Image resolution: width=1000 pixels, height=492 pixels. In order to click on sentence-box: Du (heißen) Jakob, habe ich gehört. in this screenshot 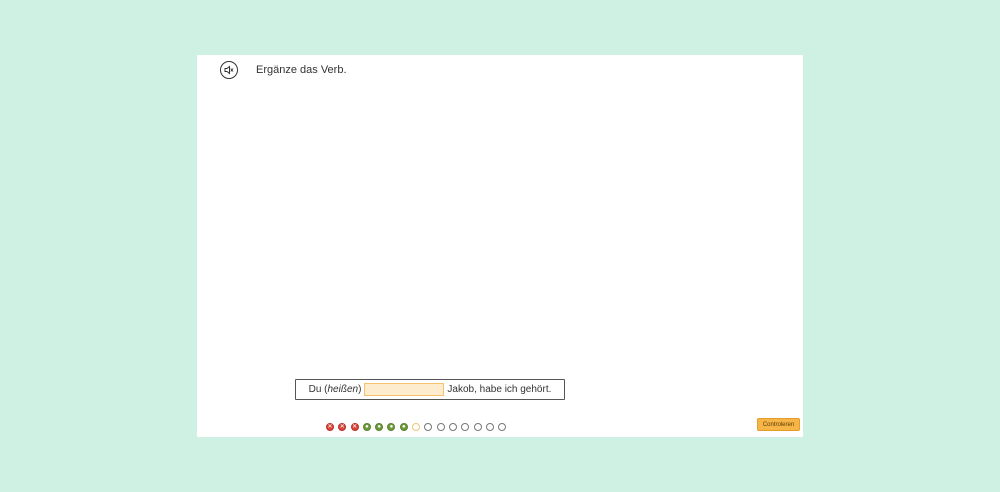, I will do `click(430, 389)`.